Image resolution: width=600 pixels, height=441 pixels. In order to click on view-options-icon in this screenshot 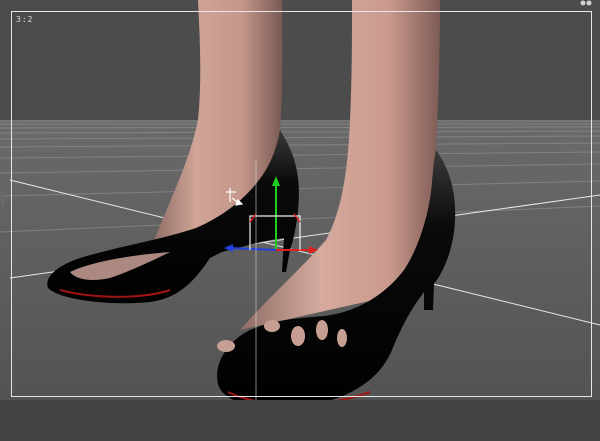, I will do `click(586, 3)`.